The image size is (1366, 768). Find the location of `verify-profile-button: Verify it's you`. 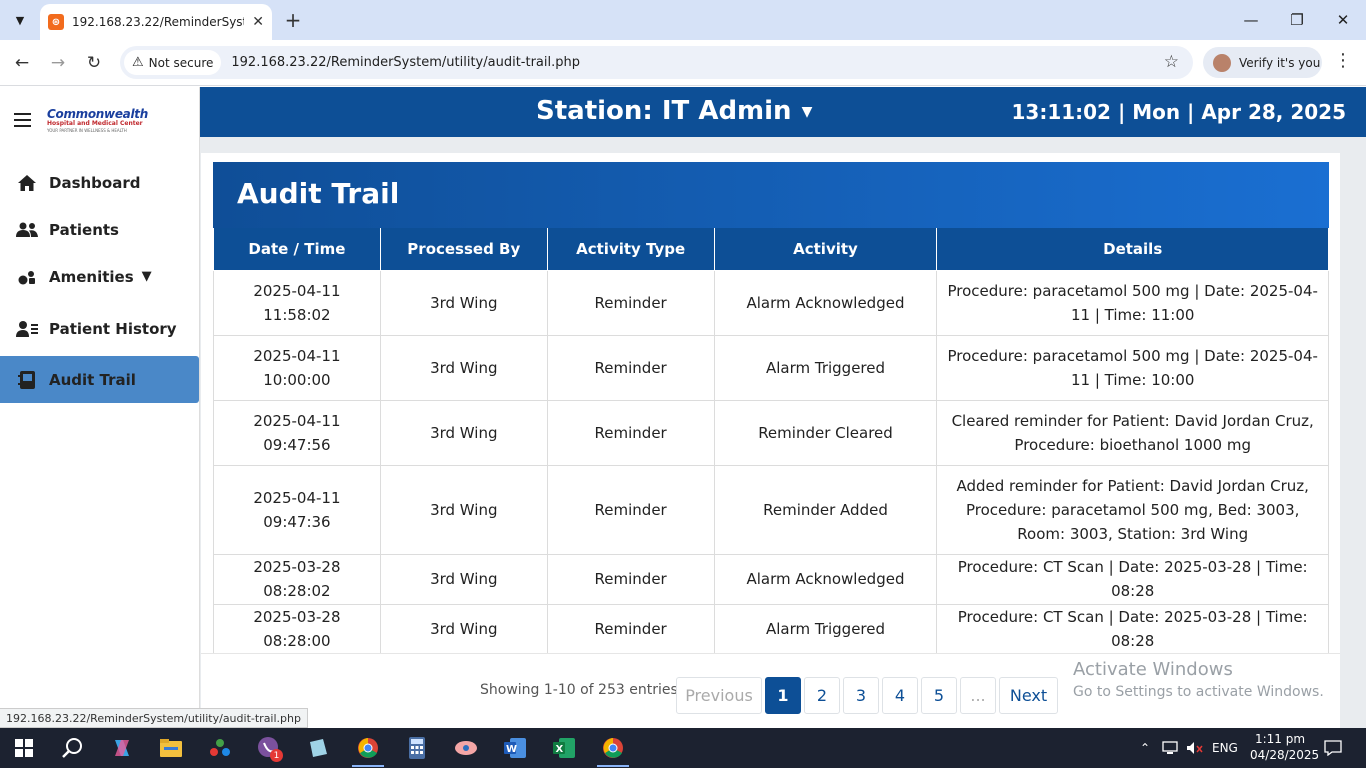

verify-profile-button: Verify it's you is located at coordinates (1262, 62).